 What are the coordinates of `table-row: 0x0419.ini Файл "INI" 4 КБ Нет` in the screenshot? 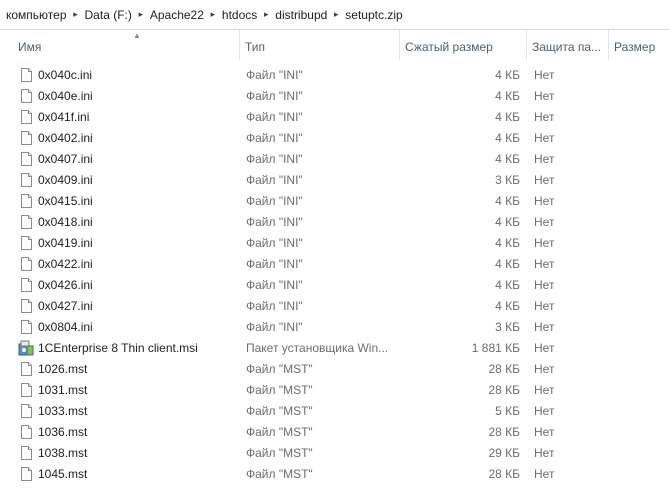 It's located at (335, 243).